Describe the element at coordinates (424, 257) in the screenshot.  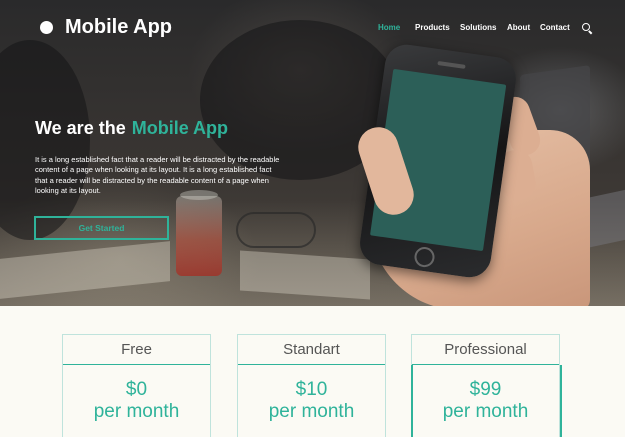
I see `phone-home-button` at that location.